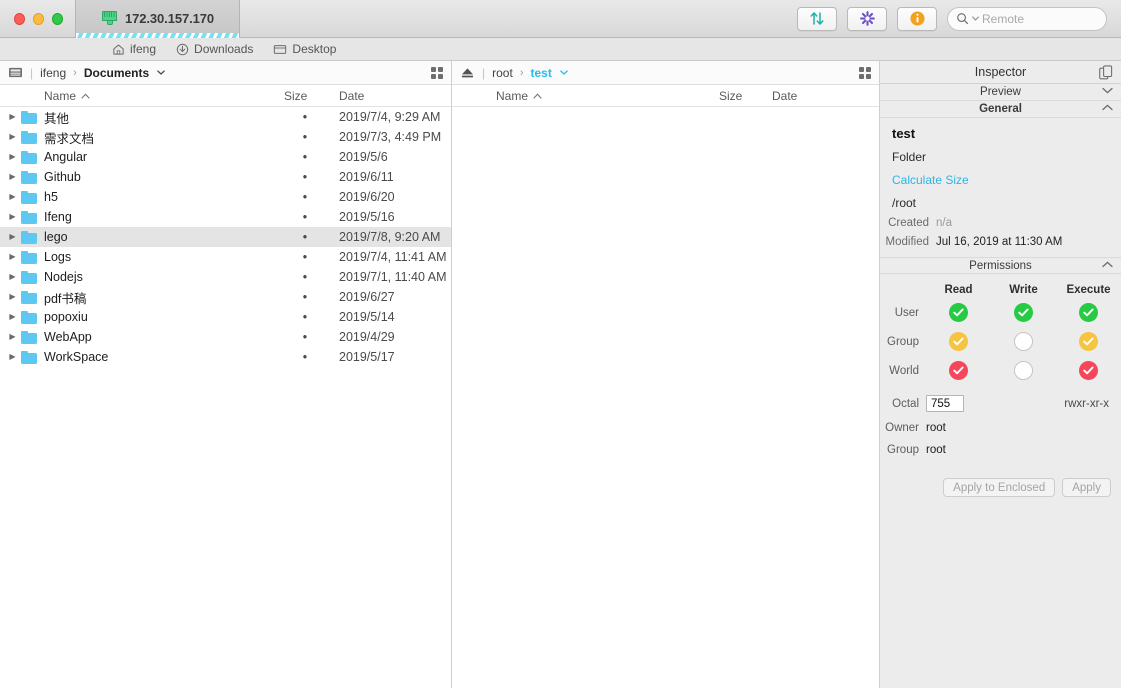  What do you see at coordinates (116, 73) in the screenshot?
I see `local-crumb-1: Documents` at bounding box center [116, 73].